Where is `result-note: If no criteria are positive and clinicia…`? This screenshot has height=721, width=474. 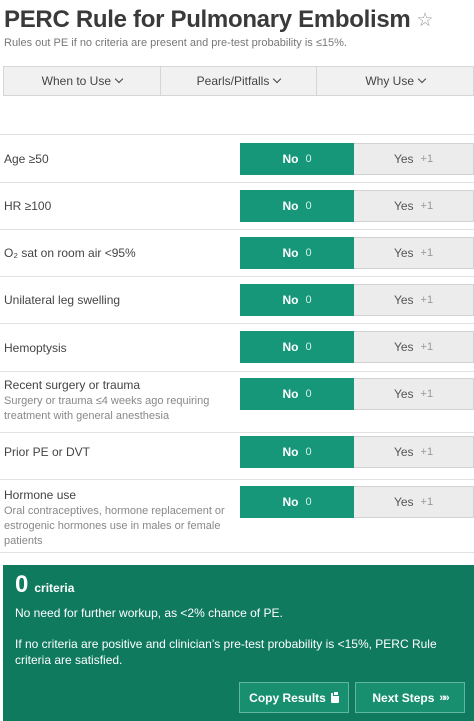 result-note: If no criteria are positive and clinicia… is located at coordinates (226, 652).